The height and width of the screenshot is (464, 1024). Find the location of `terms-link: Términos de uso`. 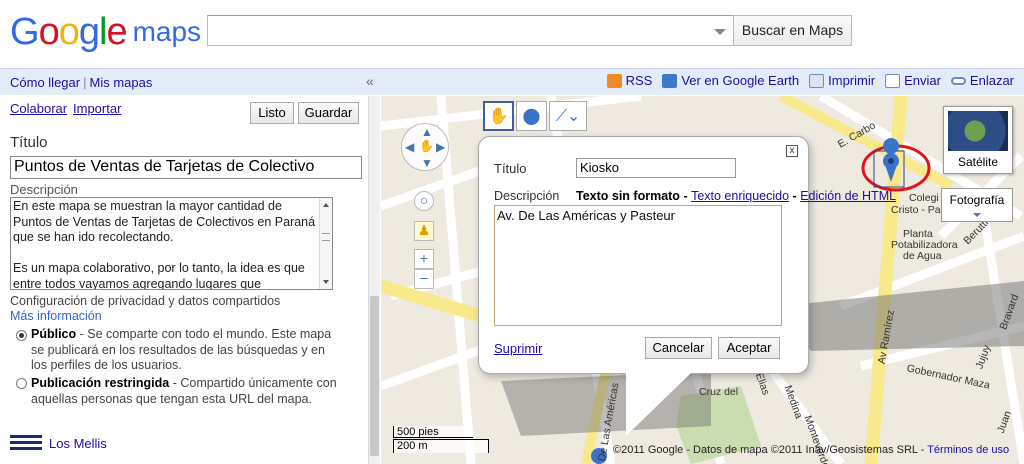

terms-link: Términos de uso is located at coordinates (968, 450).